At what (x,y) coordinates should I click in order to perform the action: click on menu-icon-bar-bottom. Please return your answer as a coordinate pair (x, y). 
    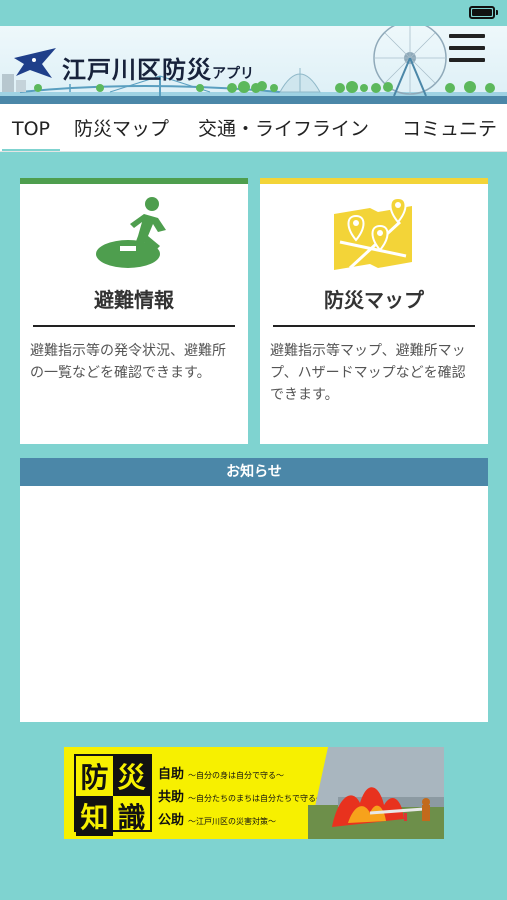
    Looking at the image, I should click on (467, 60).